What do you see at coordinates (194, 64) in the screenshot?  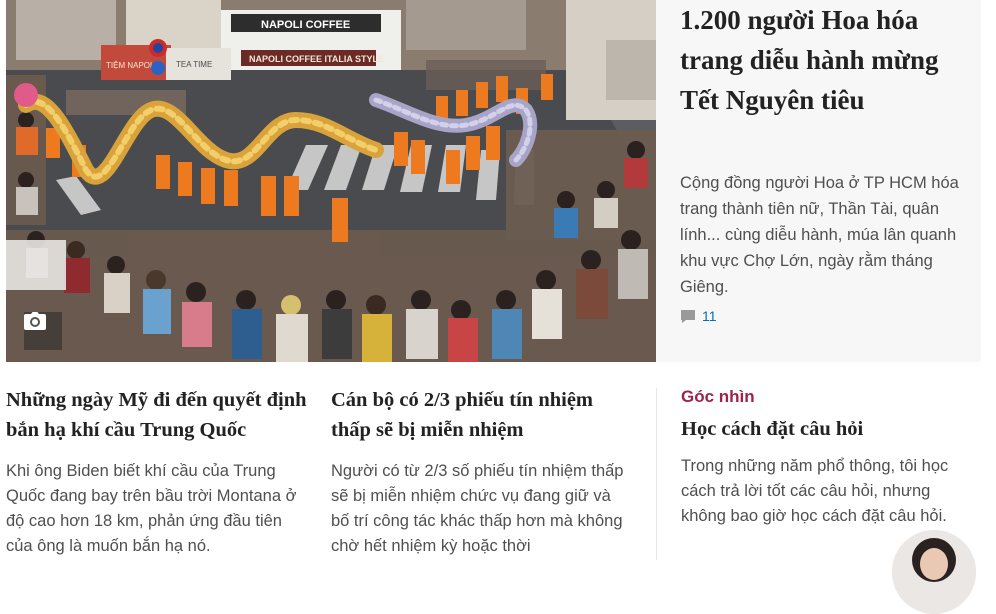 I see `tea-awning-sign: TEA TIME` at bounding box center [194, 64].